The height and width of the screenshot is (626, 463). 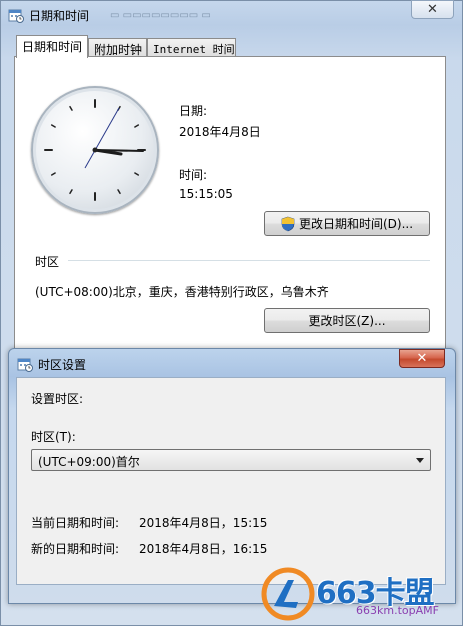 What do you see at coordinates (102, 138) in the screenshot?
I see `second-hand` at bounding box center [102, 138].